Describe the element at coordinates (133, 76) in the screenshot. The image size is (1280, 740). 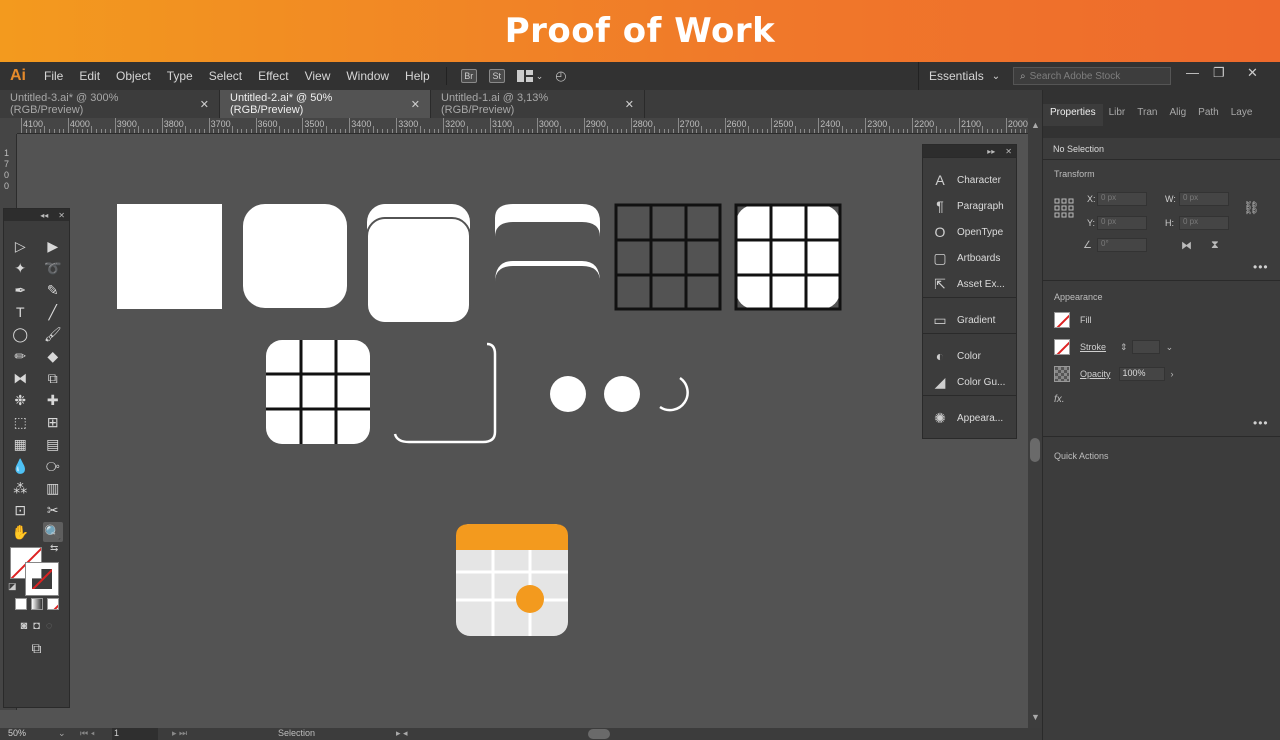
I see `menu-object: Object` at that location.